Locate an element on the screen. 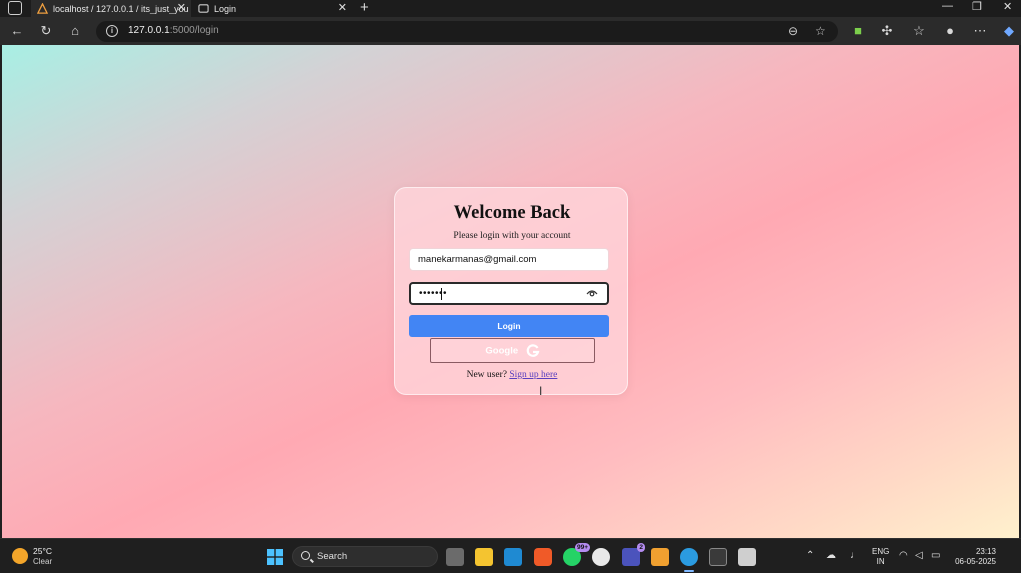 The height and width of the screenshot is (573, 1021). active-app-indicator is located at coordinates (689, 571).